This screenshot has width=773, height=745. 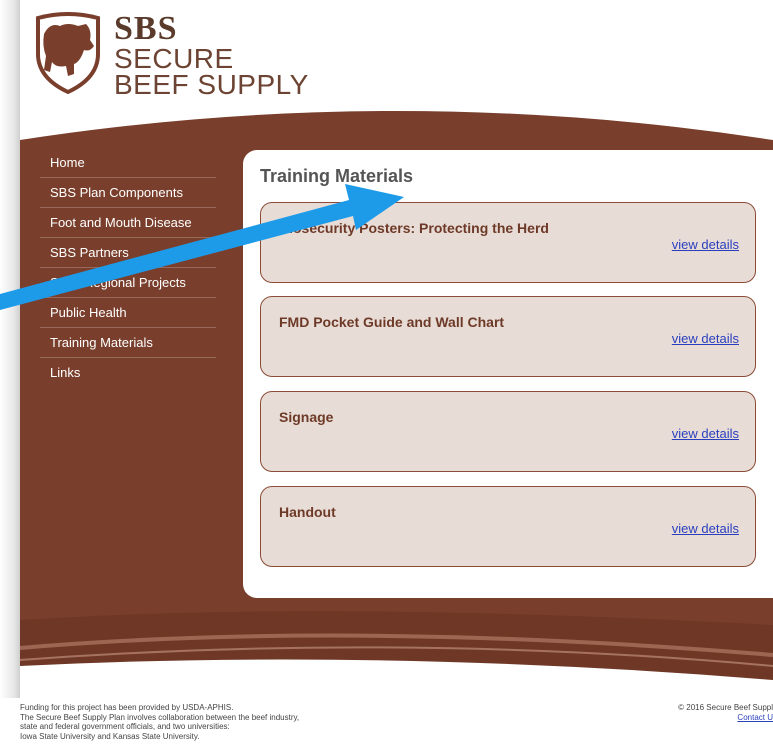 I want to click on sidebar-item-public-health: Public Health, so click(x=128, y=313).